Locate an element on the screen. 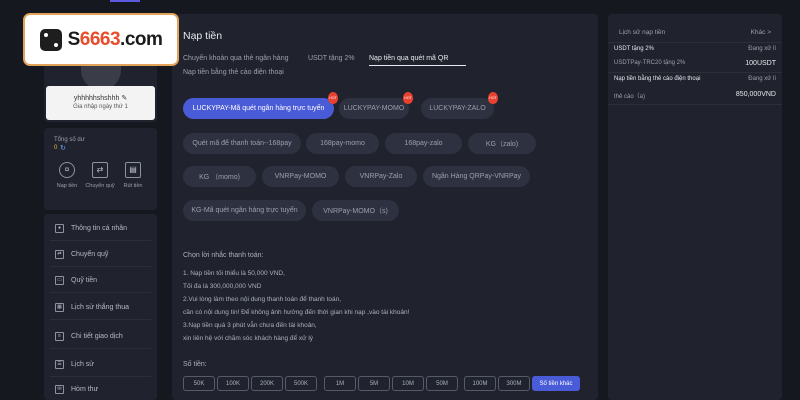 Image resolution: width=800 pixels, height=400 pixels. transfer-button: ⇄ Chuyển quỹ is located at coordinates (100, 175).